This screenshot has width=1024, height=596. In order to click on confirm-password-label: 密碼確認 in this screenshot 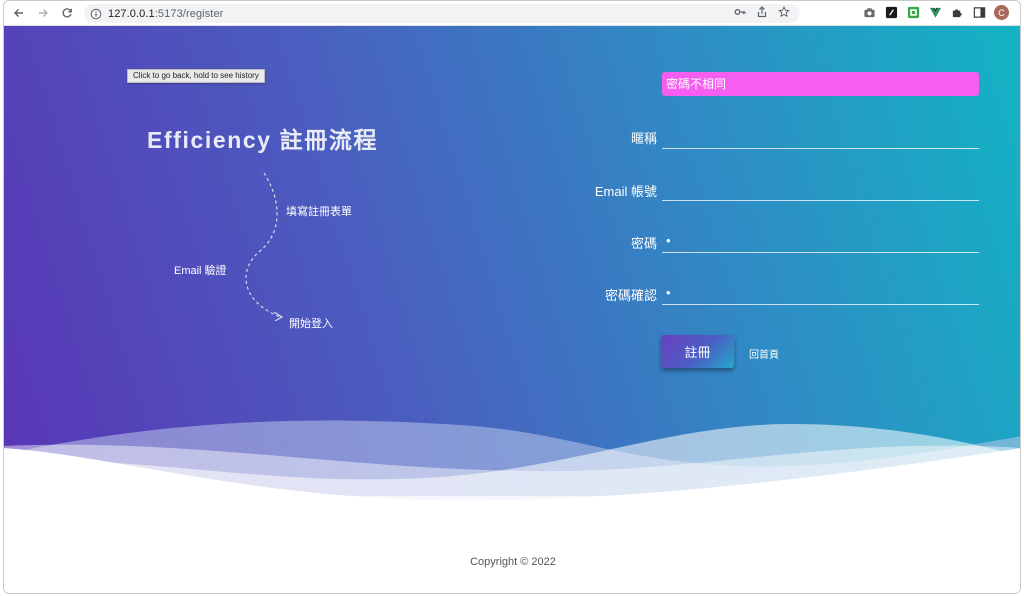, I will do `click(630, 295)`.